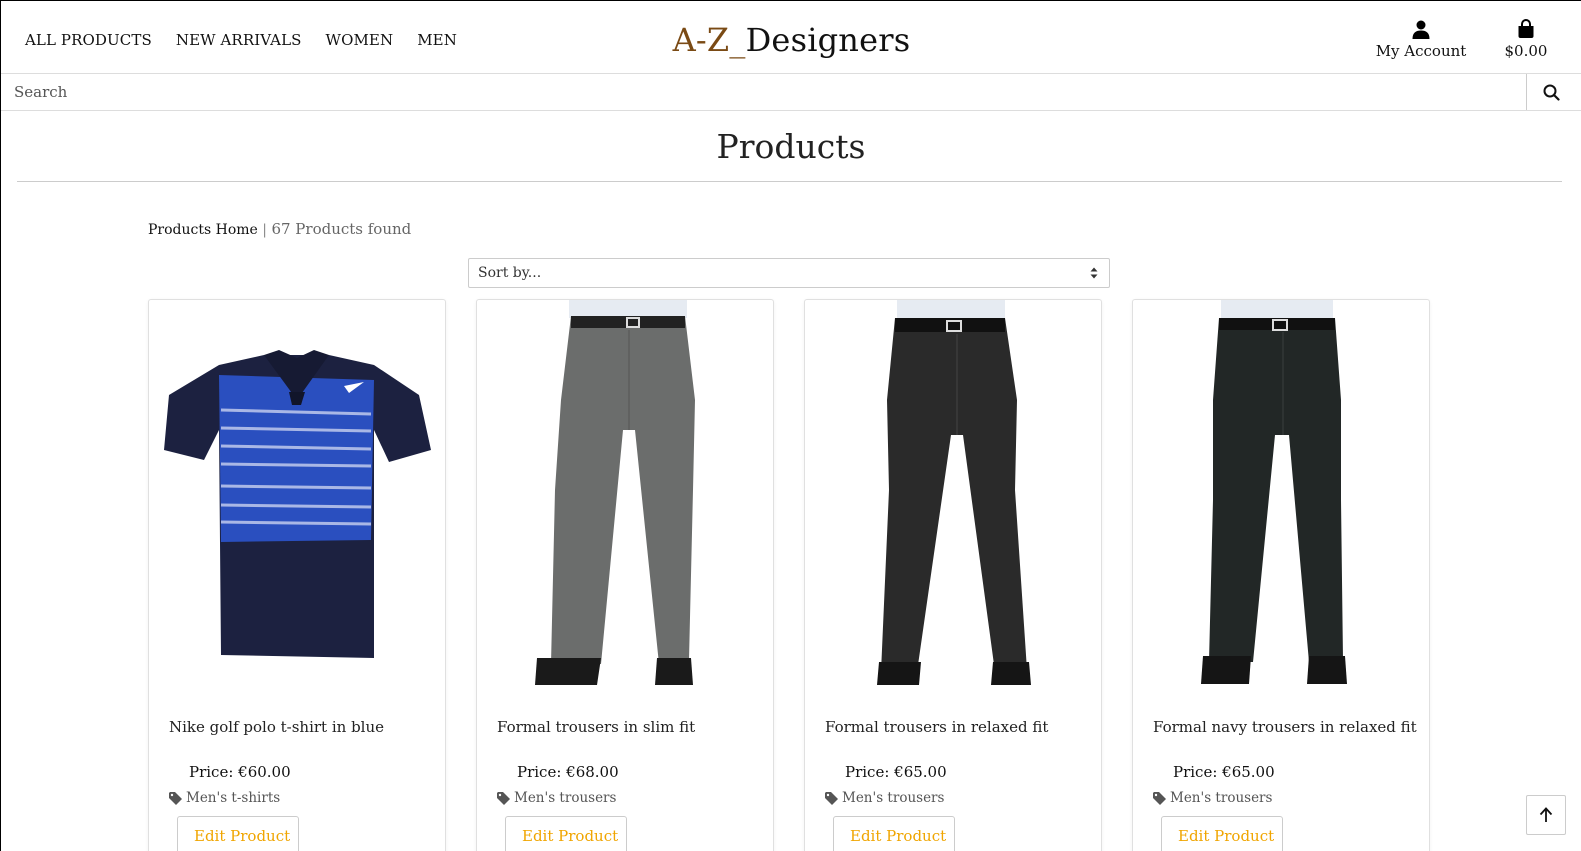 Image resolution: width=1581 pixels, height=851 pixels. I want to click on shopping-bag-icon, so click(1526, 28).